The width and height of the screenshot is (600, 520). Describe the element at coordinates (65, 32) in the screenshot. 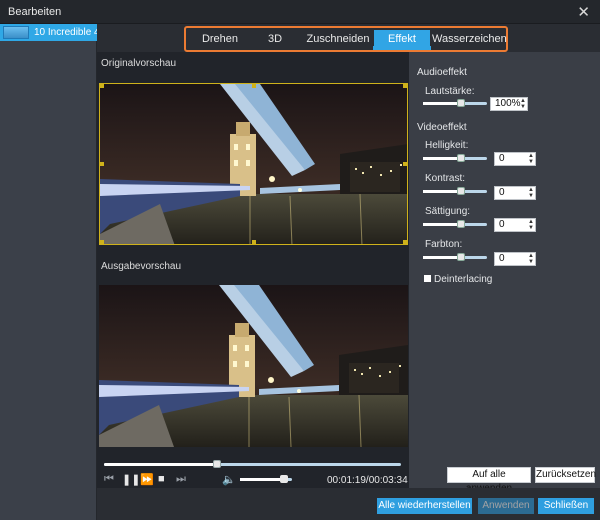

I see `file-list-item-label: 10 Incredible 4` at that location.